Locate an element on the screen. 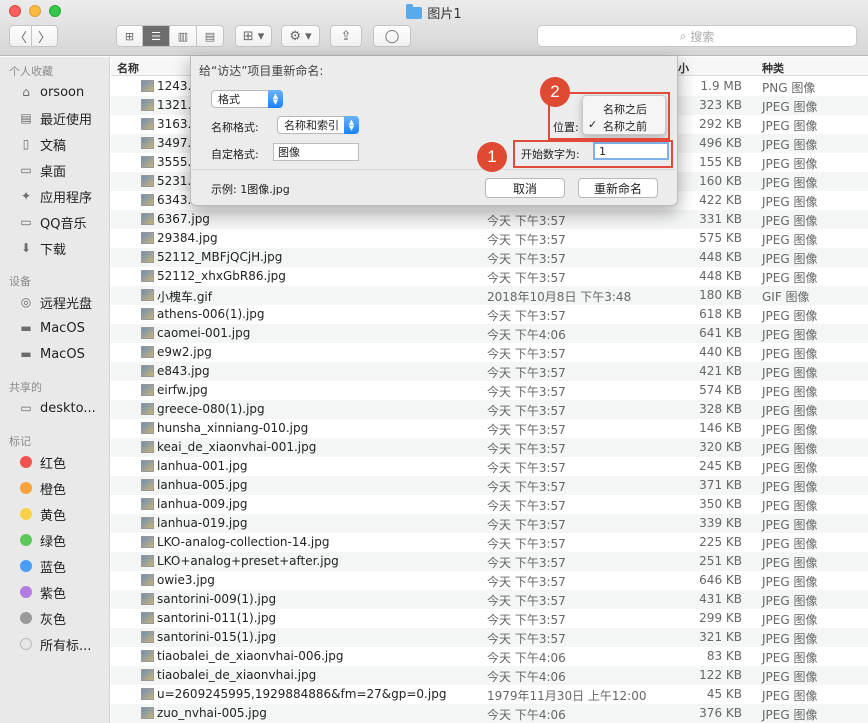 Image resolution: width=868 pixels, height=723 pixels. forward-button: 〉 is located at coordinates (45, 36).